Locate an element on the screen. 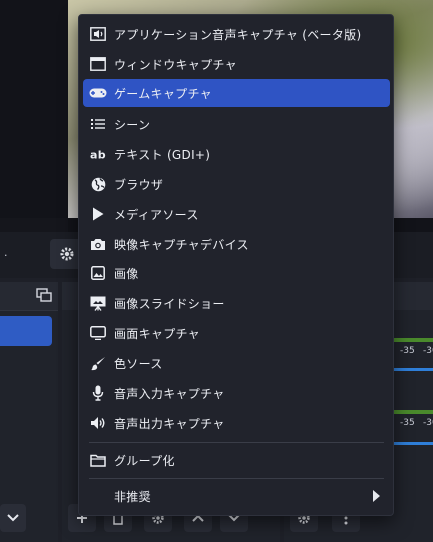 This screenshot has width=433, height=542. menu-item-image: 画像 is located at coordinates (236, 273).